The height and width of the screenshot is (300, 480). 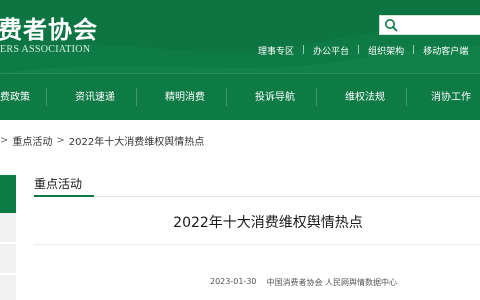 I want to click on nav-item-regulations: 维权法规, so click(x=365, y=97).